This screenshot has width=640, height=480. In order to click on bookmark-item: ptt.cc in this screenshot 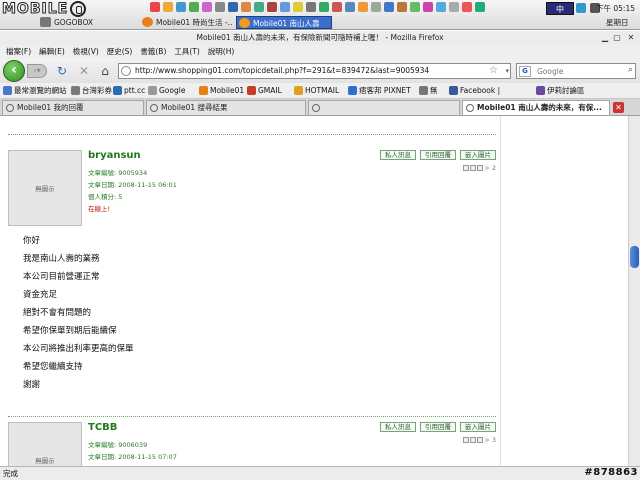, I will do `click(128, 90)`.